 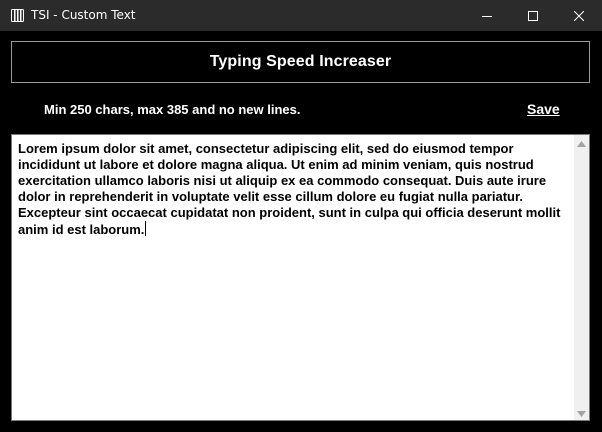 What do you see at coordinates (83, 15) in the screenshot?
I see `window-title: TSI - Custom Text` at bounding box center [83, 15].